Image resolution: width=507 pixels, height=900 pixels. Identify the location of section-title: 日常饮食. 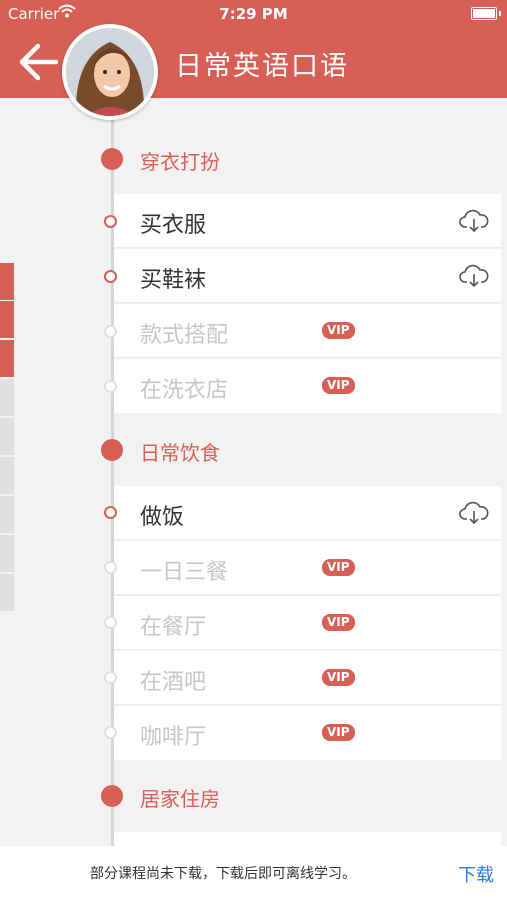
(180, 453).